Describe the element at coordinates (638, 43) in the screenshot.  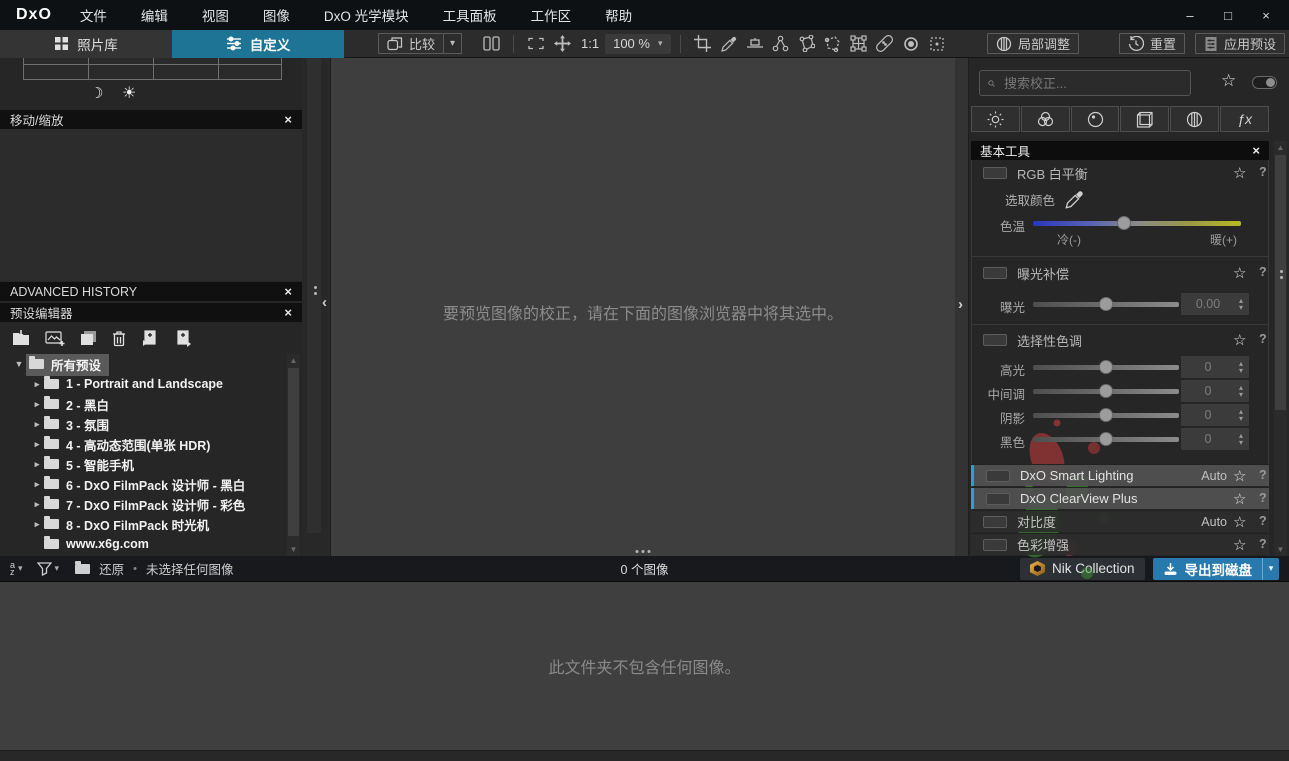
I see `zoom-level-select: 100 % ▾` at that location.